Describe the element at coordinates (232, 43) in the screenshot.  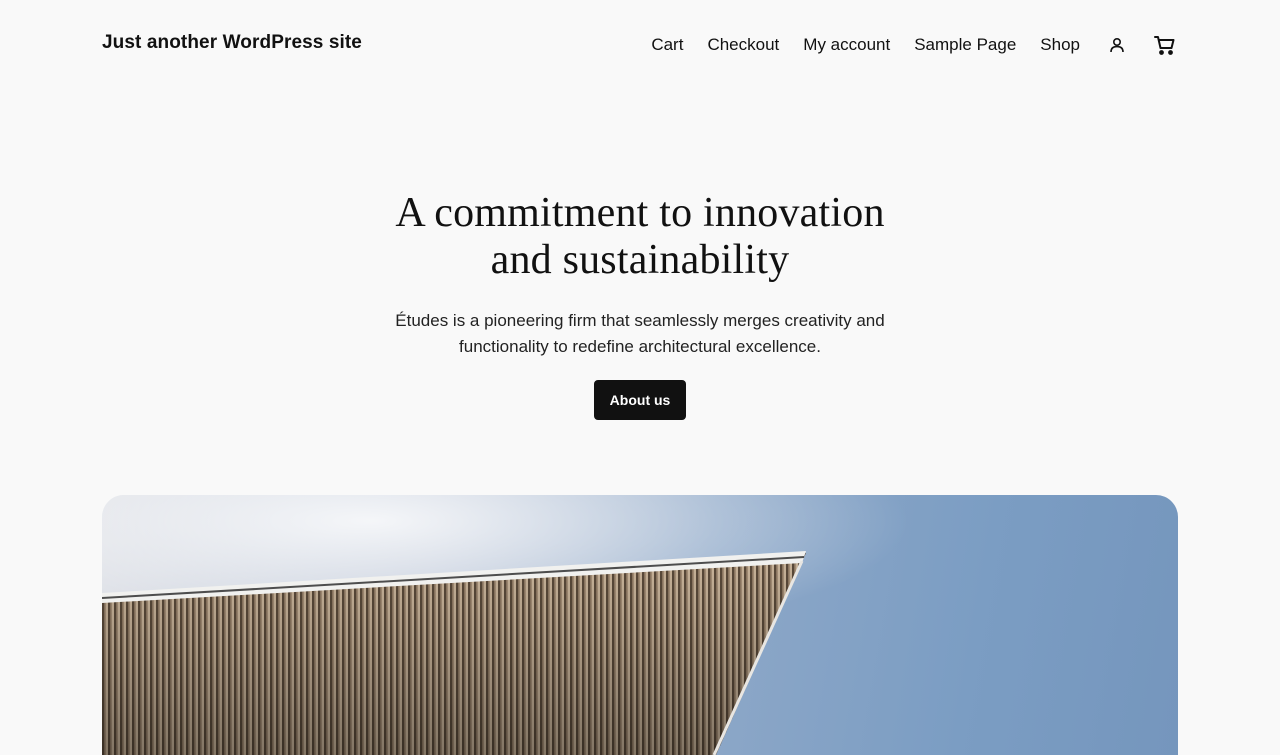
I see `site-title: Just another WordPress site` at that location.